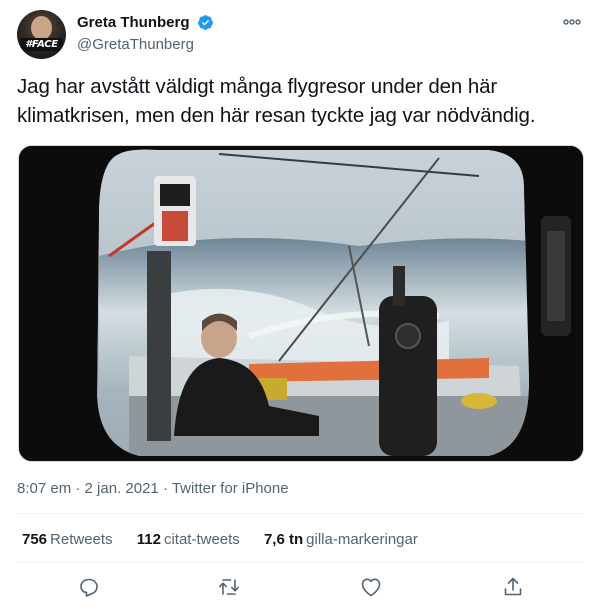 Image resolution: width=600 pixels, height=609 pixels. I want to click on reply-icon, so click(89, 587).